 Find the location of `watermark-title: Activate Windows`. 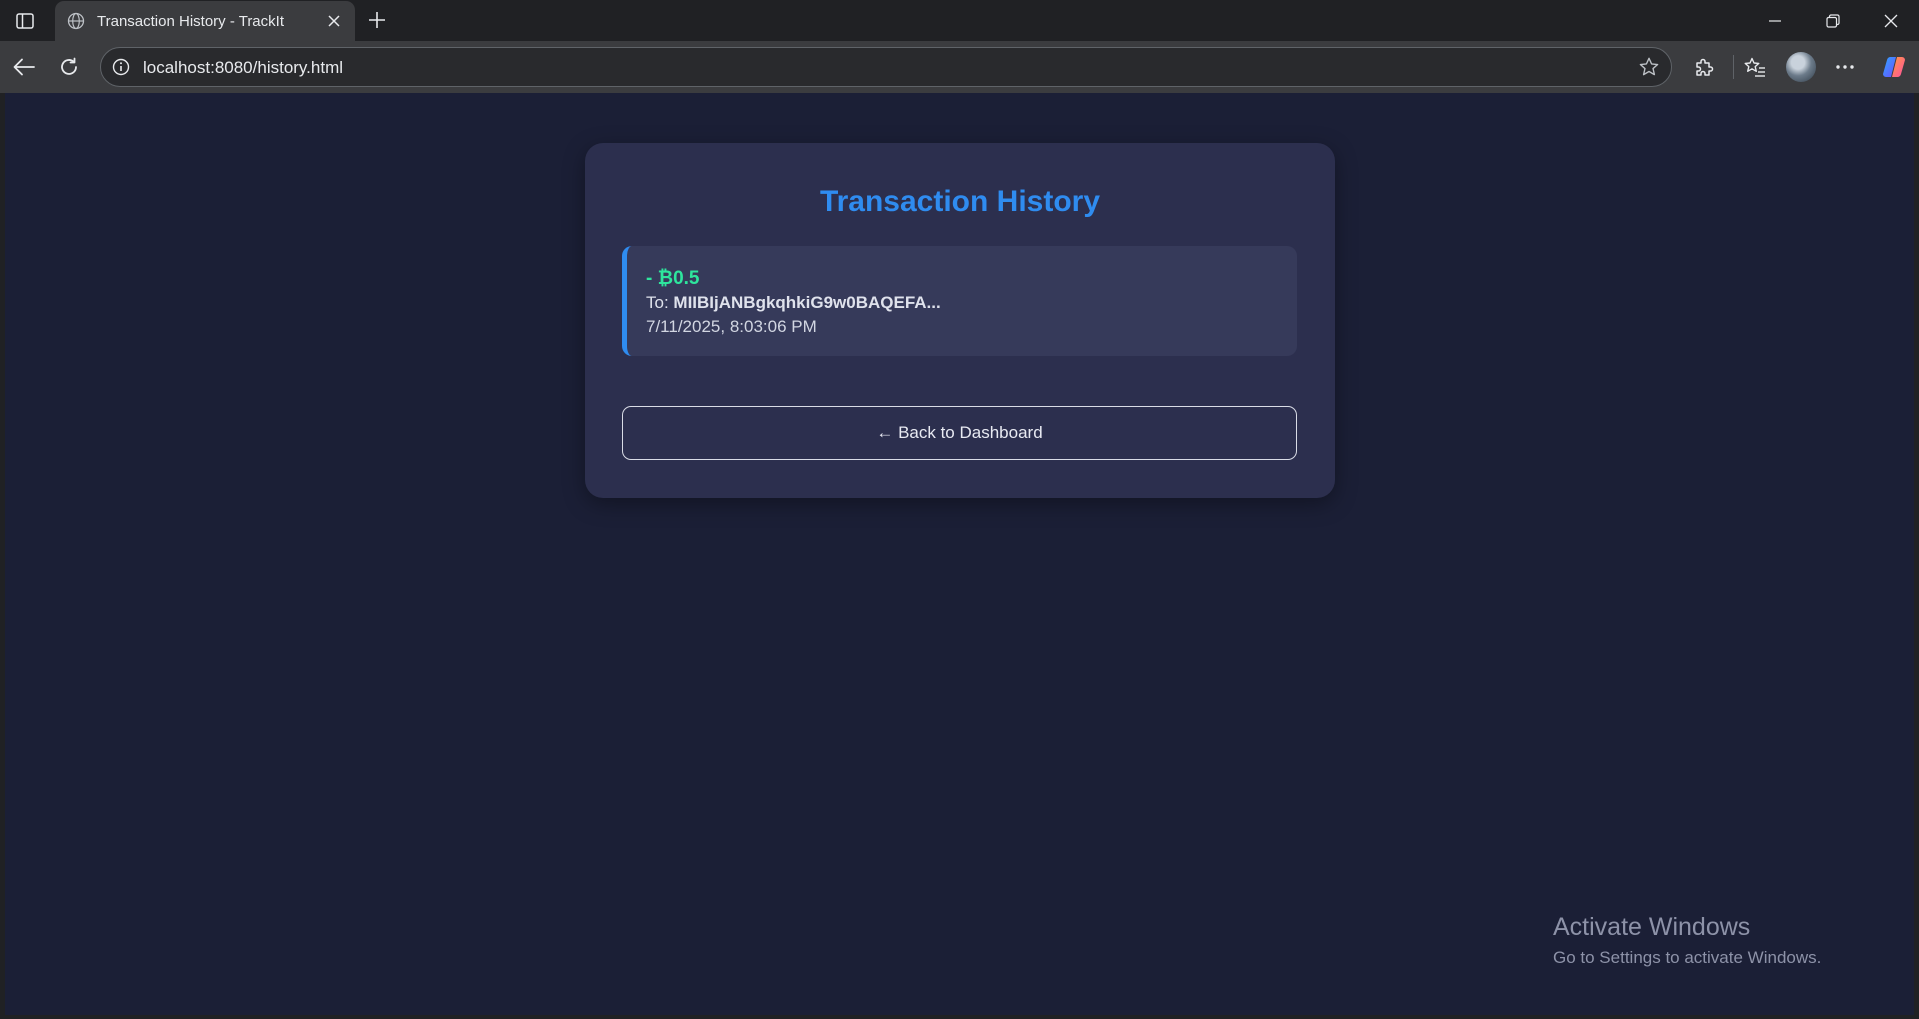

watermark-title: Activate Windows is located at coordinates (1652, 927).